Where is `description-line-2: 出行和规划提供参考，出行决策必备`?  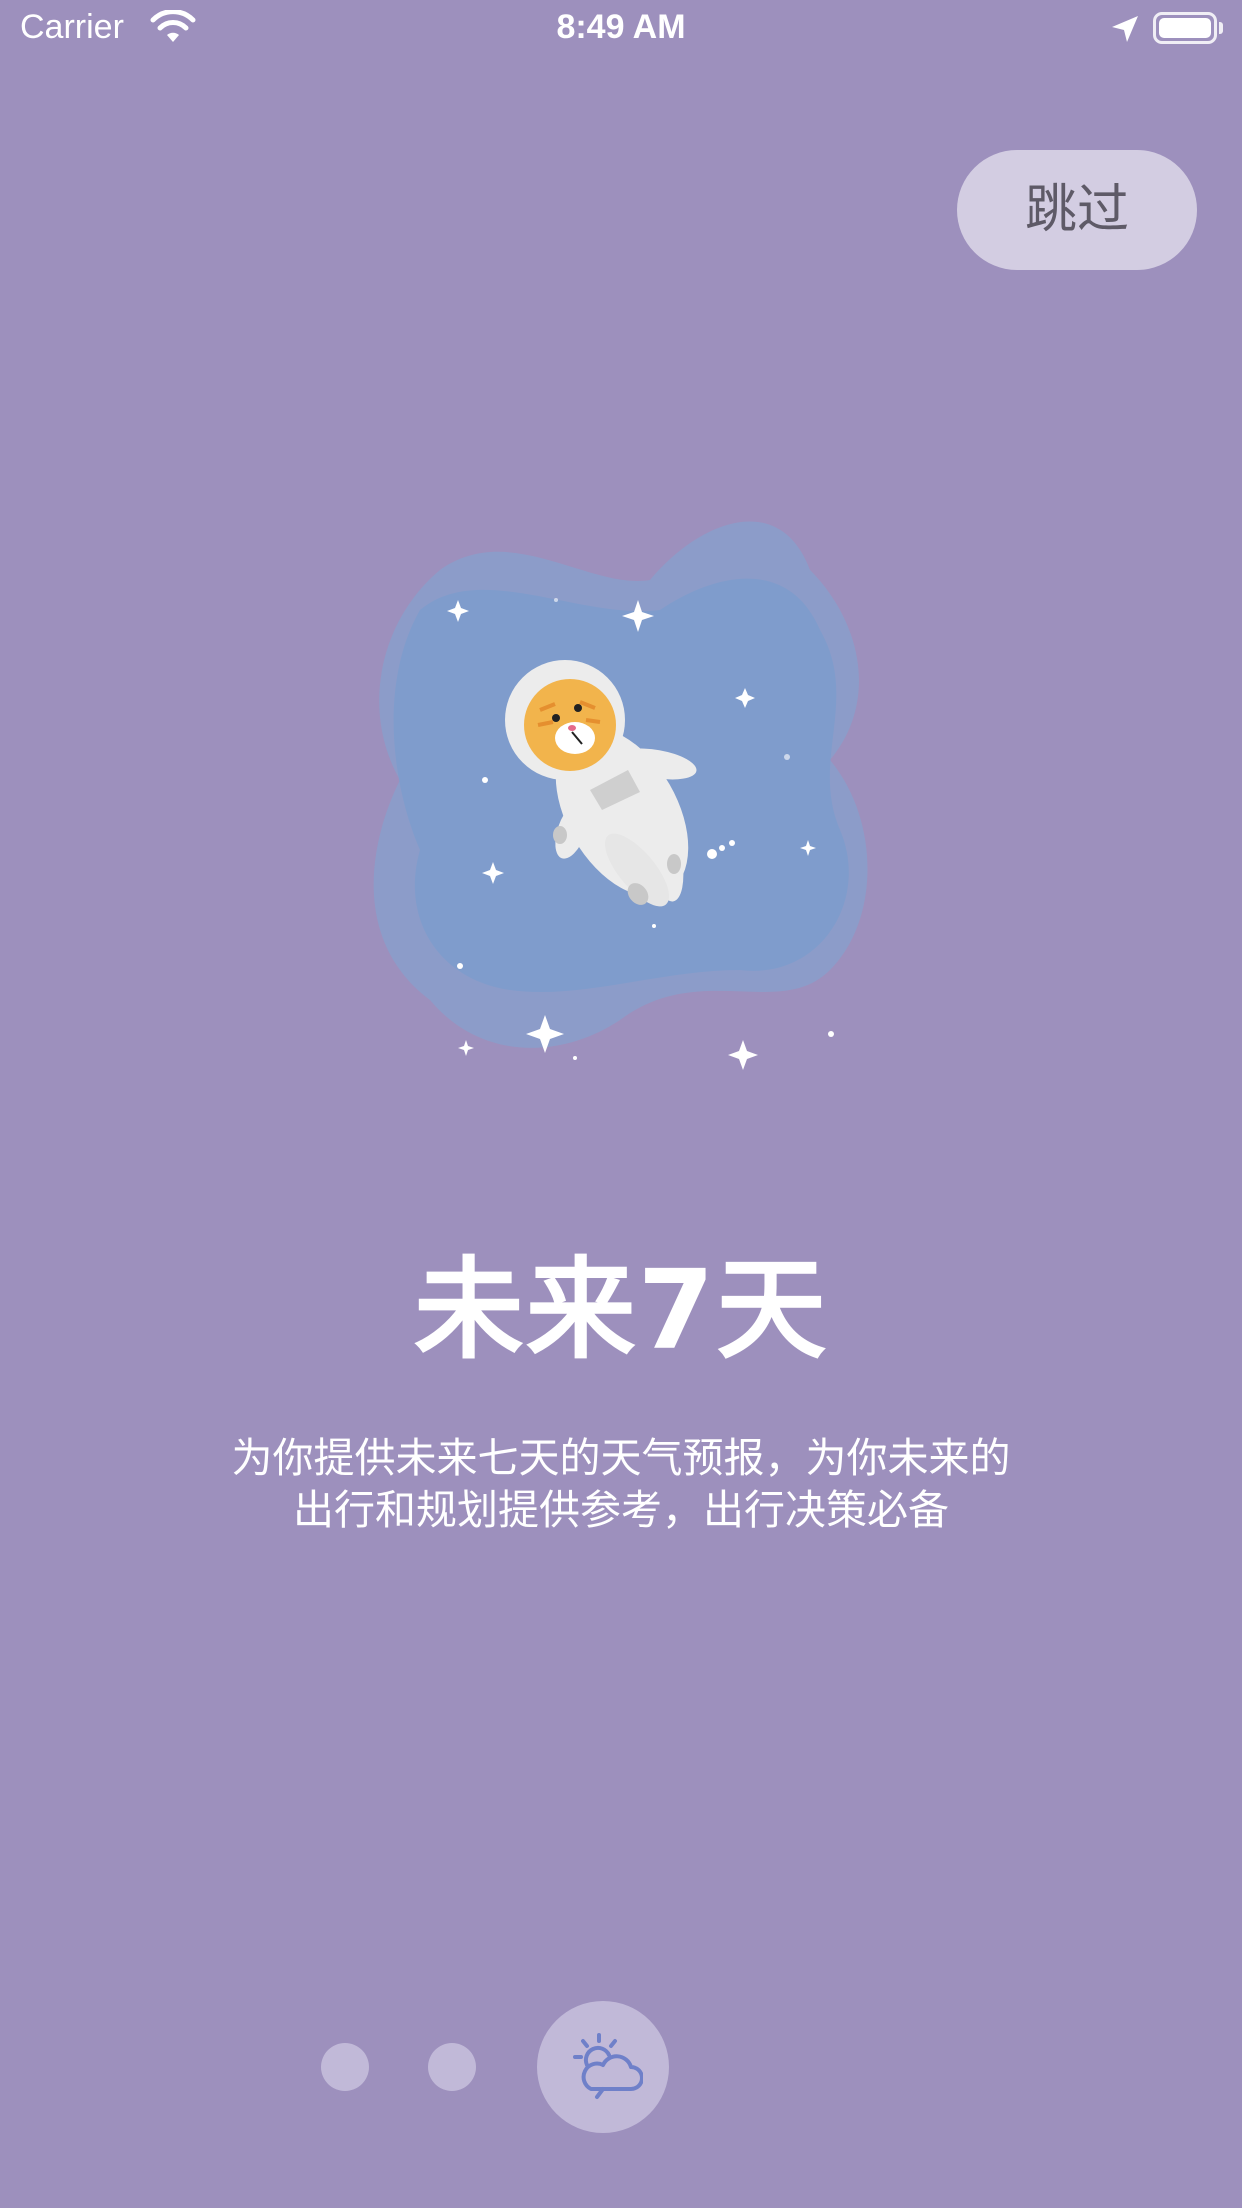 description-line-2: 出行和规划提供参考，出行决策必备 is located at coordinates (621, 1510).